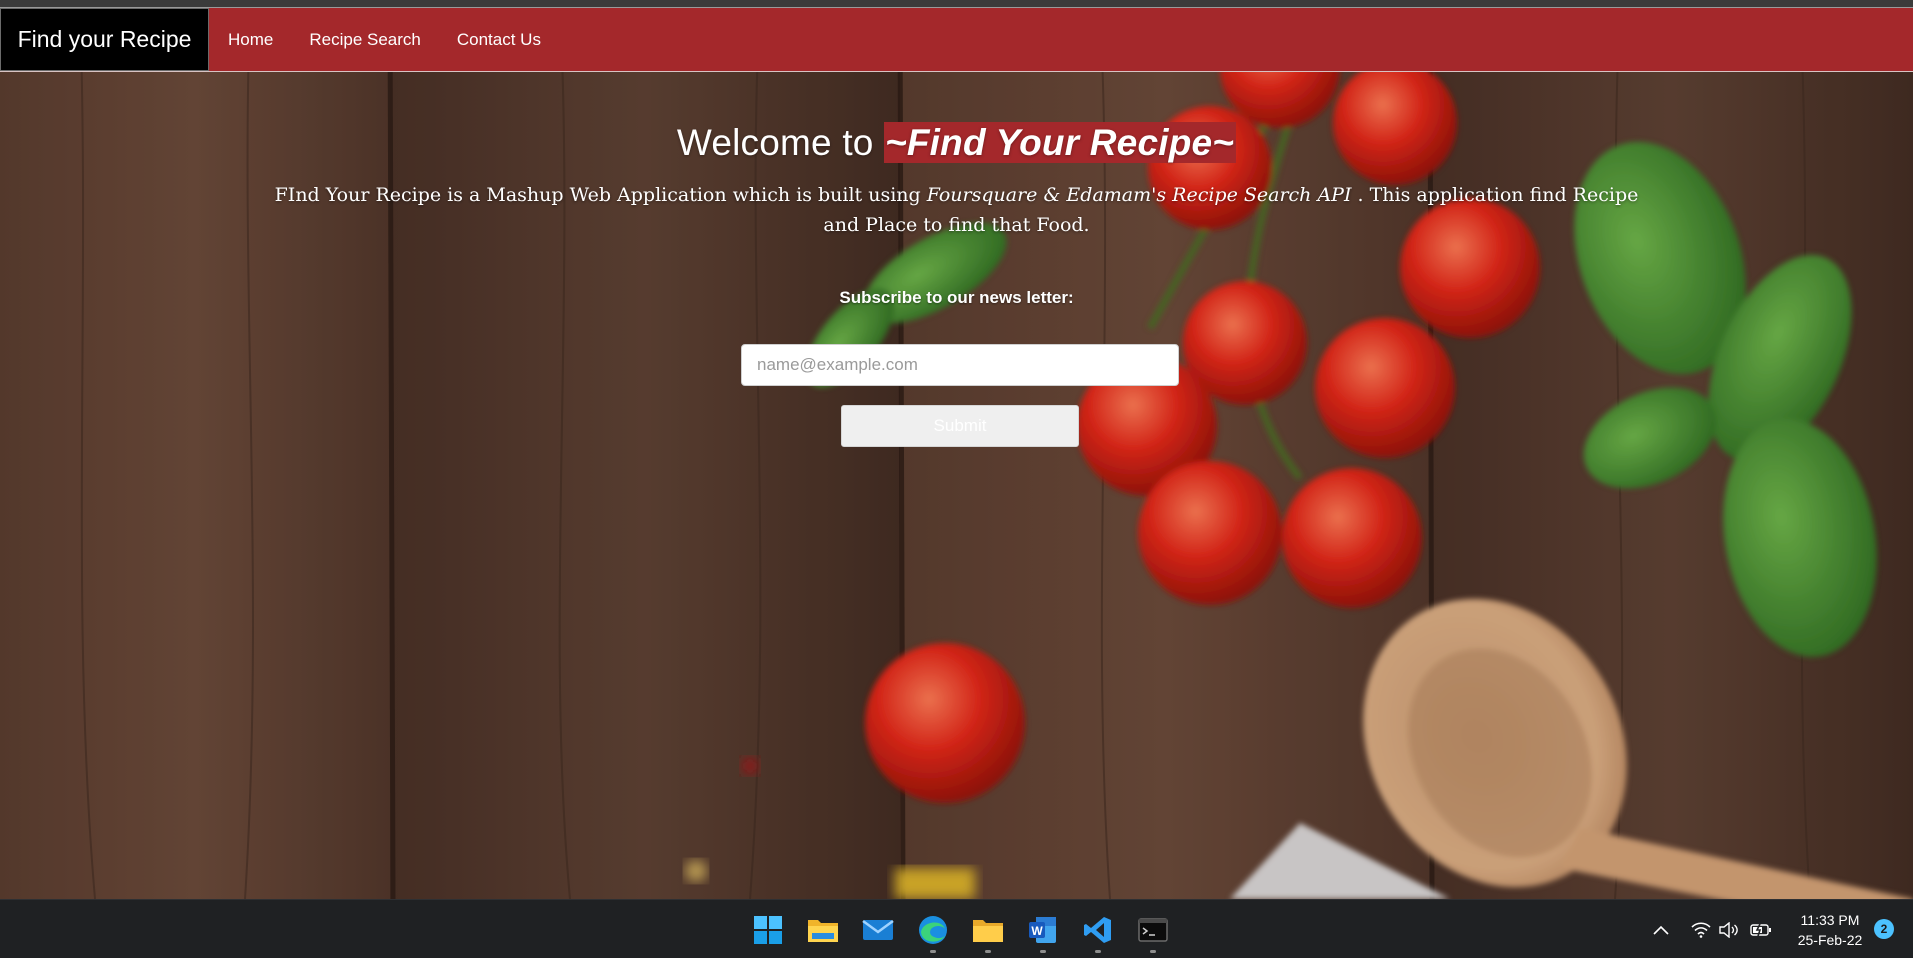 Image resolution: width=1913 pixels, height=958 pixels. I want to click on word-running-indicator, so click(1043, 951).